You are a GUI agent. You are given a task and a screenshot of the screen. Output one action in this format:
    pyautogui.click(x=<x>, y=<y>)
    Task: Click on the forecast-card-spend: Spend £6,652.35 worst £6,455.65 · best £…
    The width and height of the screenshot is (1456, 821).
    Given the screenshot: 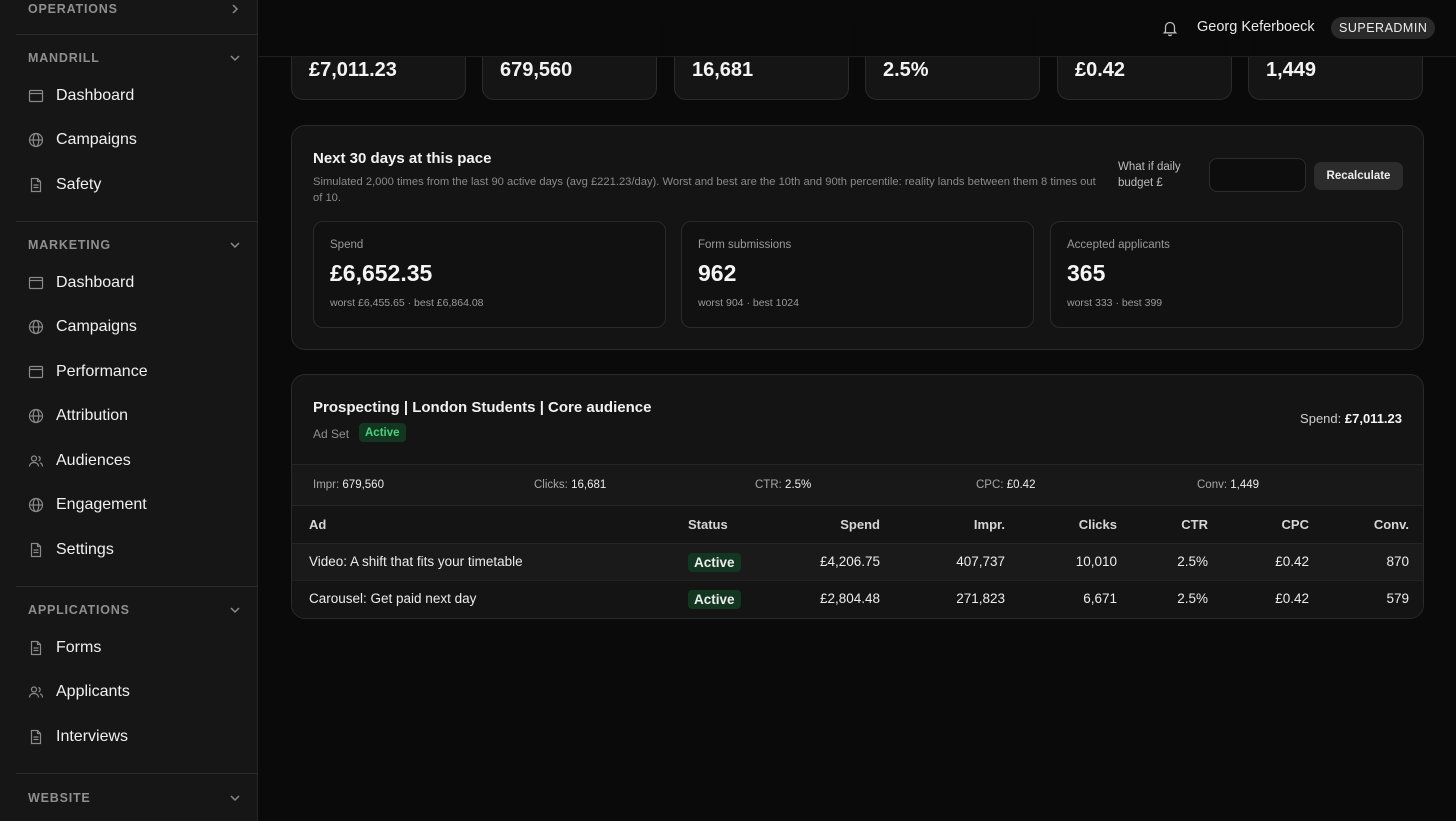 What is the action you would take?
    pyautogui.click(x=489, y=274)
    